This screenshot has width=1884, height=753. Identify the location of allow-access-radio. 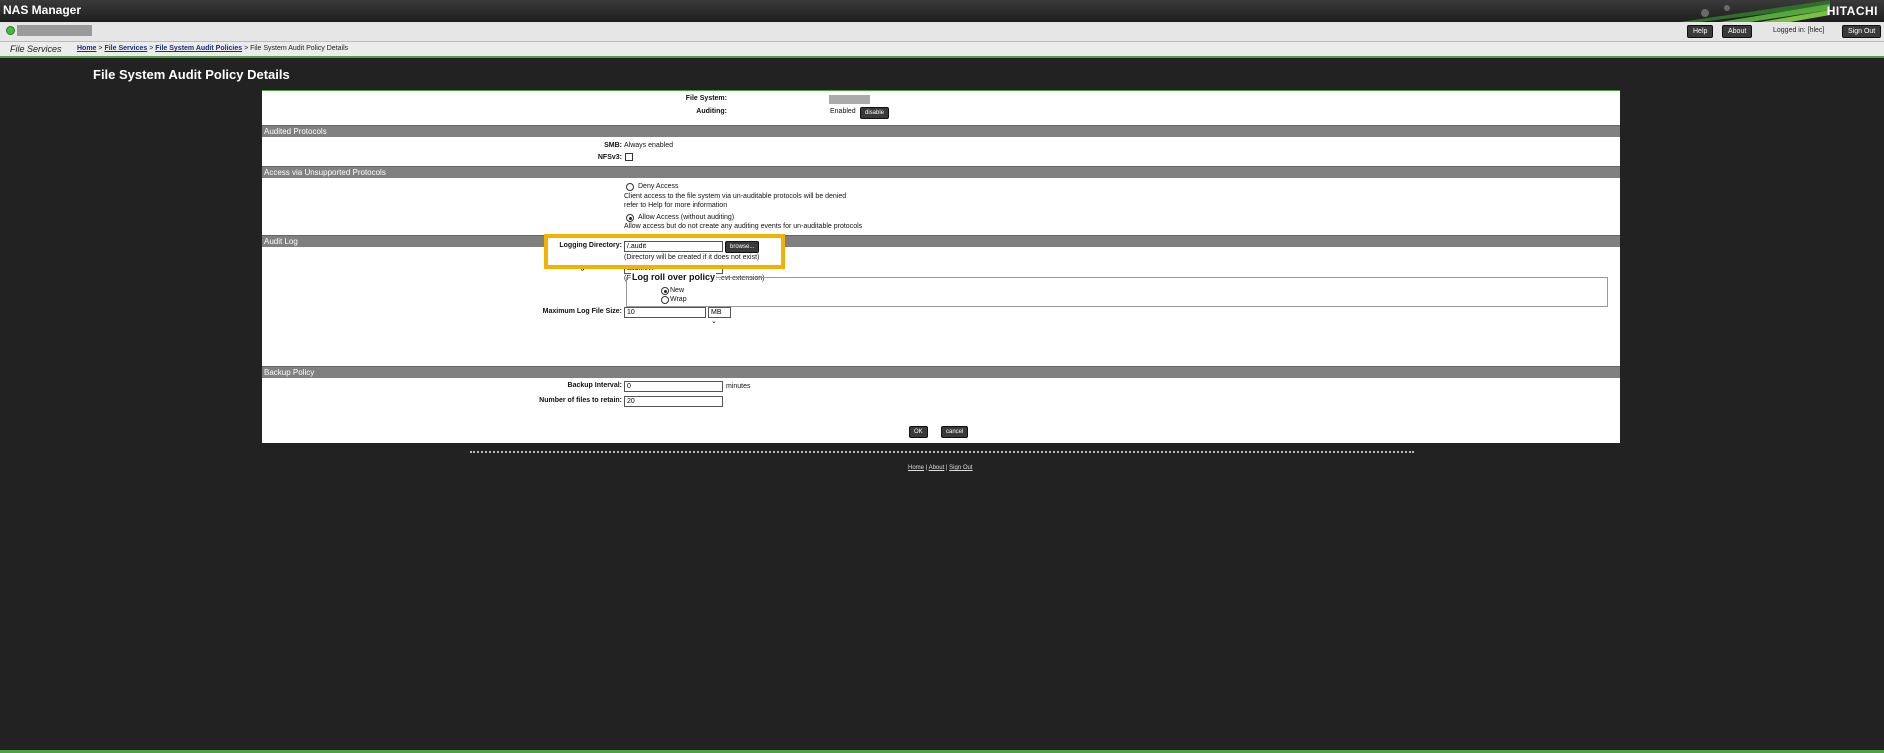
(630, 218).